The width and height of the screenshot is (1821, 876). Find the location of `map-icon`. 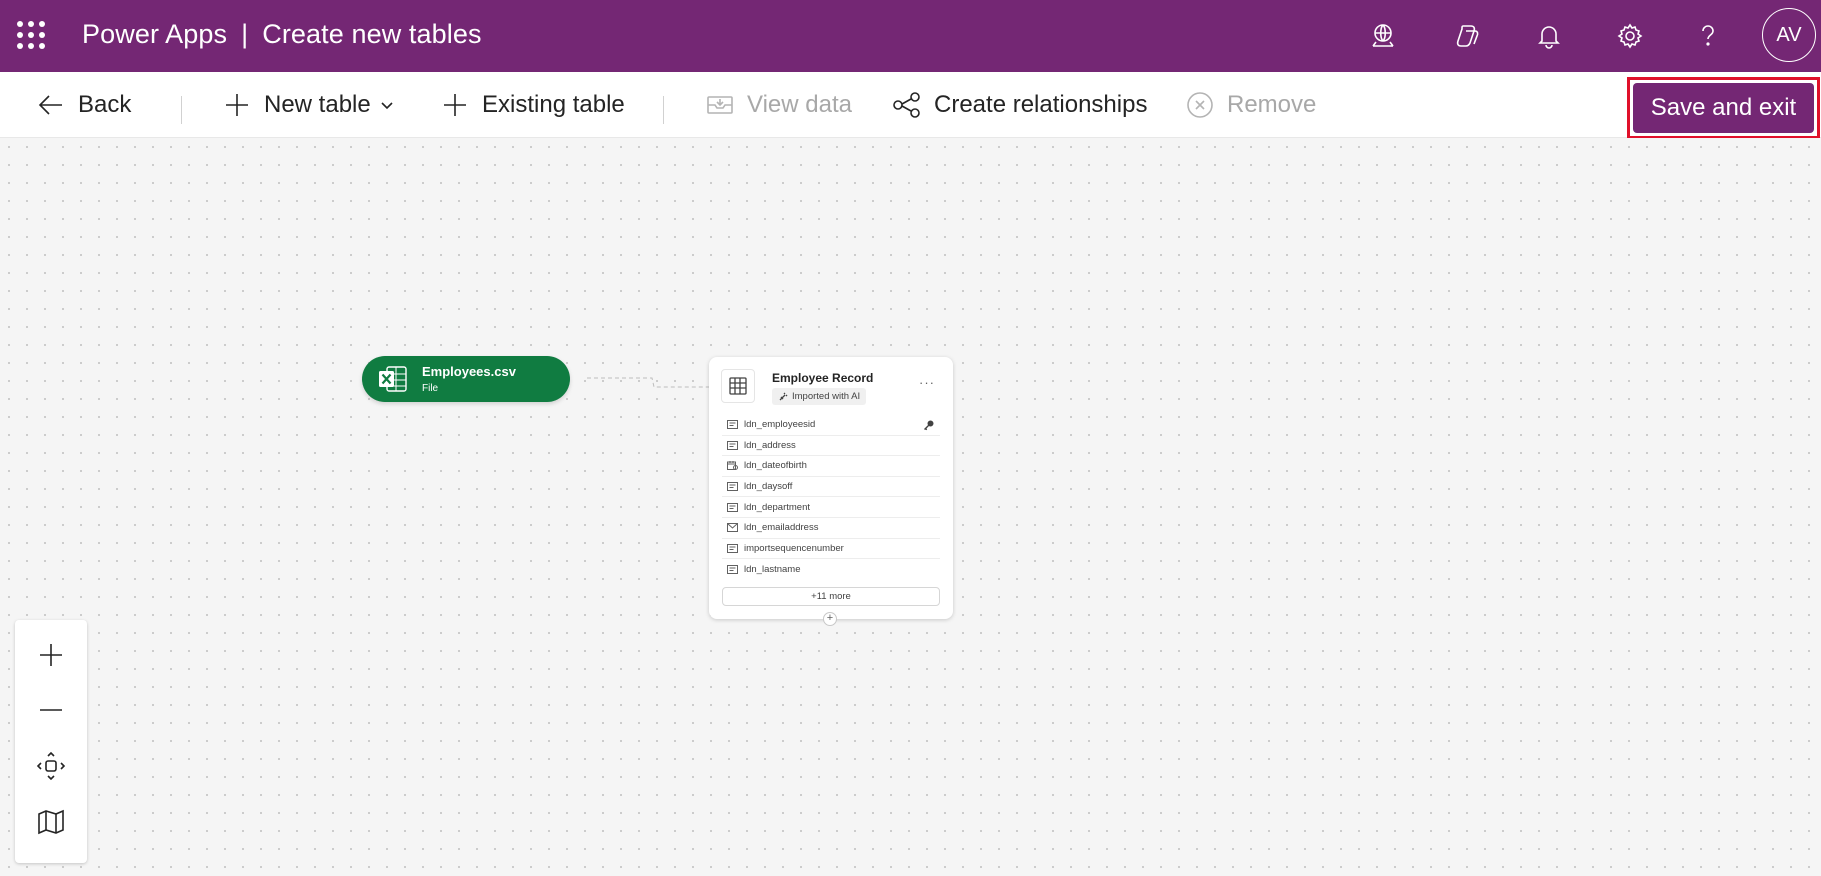

map-icon is located at coordinates (51, 822).